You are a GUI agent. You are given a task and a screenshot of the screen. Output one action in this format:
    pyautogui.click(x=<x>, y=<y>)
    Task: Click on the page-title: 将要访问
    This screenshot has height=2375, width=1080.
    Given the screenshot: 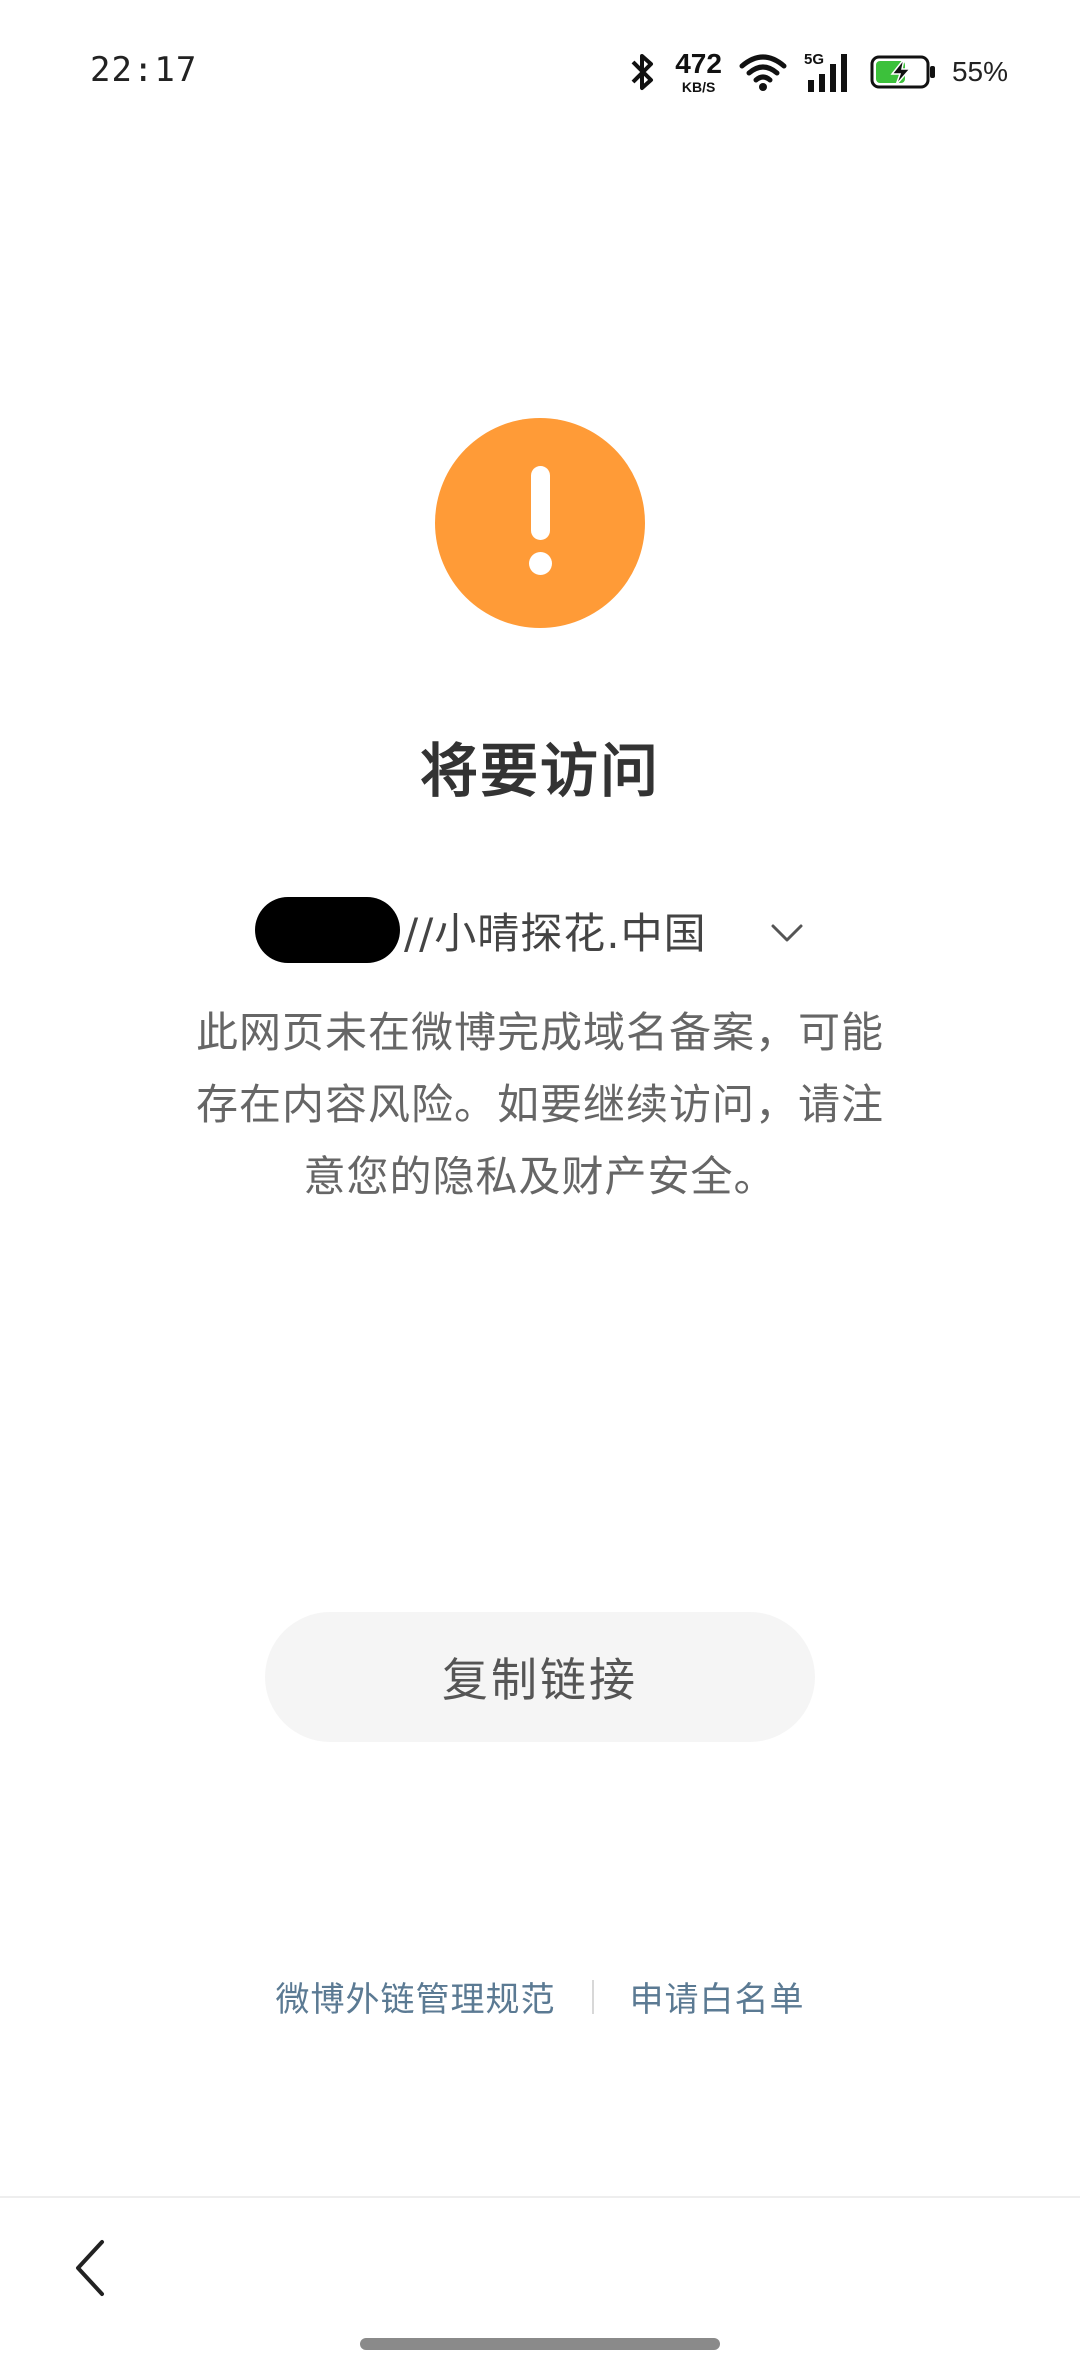 What is the action you would take?
    pyautogui.click(x=539, y=771)
    